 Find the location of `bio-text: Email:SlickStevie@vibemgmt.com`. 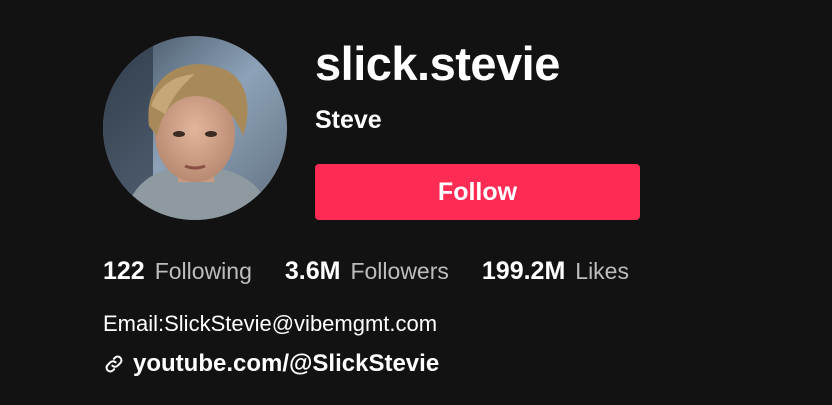

bio-text: Email:SlickStevie@vibemgmt.com is located at coordinates (270, 323).